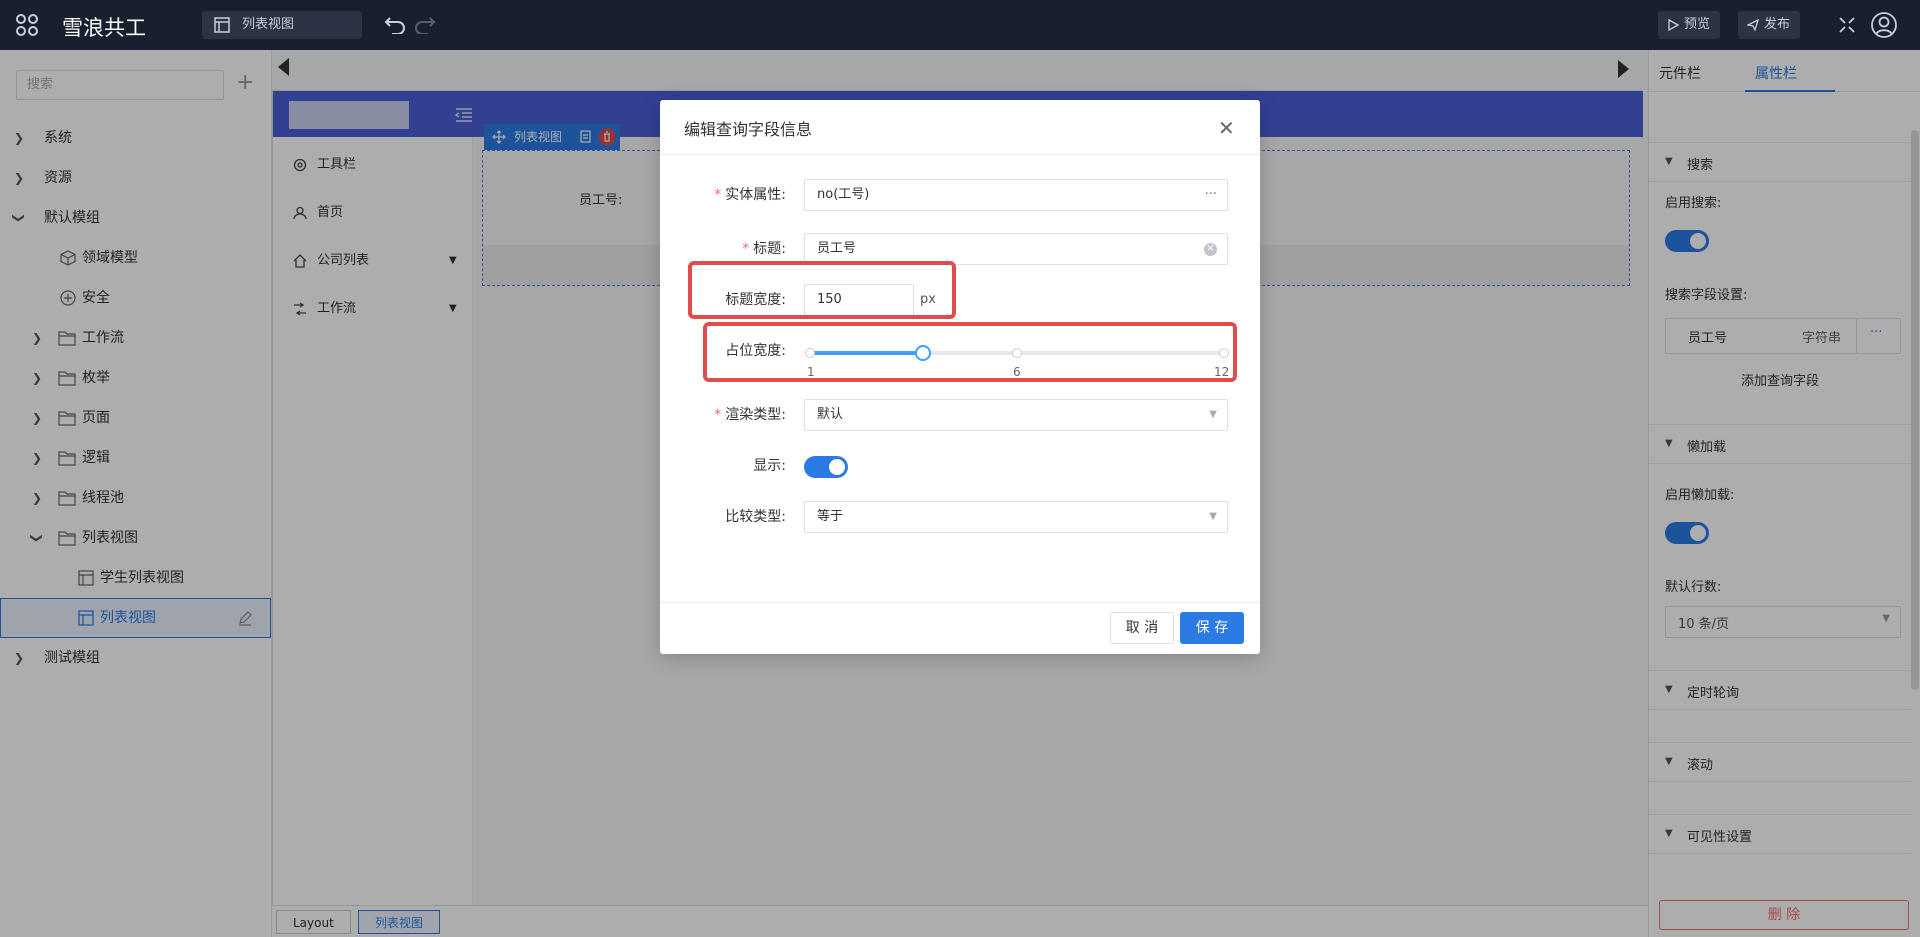 This screenshot has width=1920, height=937. What do you see at coordinates (268, 24) in the screenshot?
I see `open-tab-label: 列表视图` at bounding box center [268, 24].